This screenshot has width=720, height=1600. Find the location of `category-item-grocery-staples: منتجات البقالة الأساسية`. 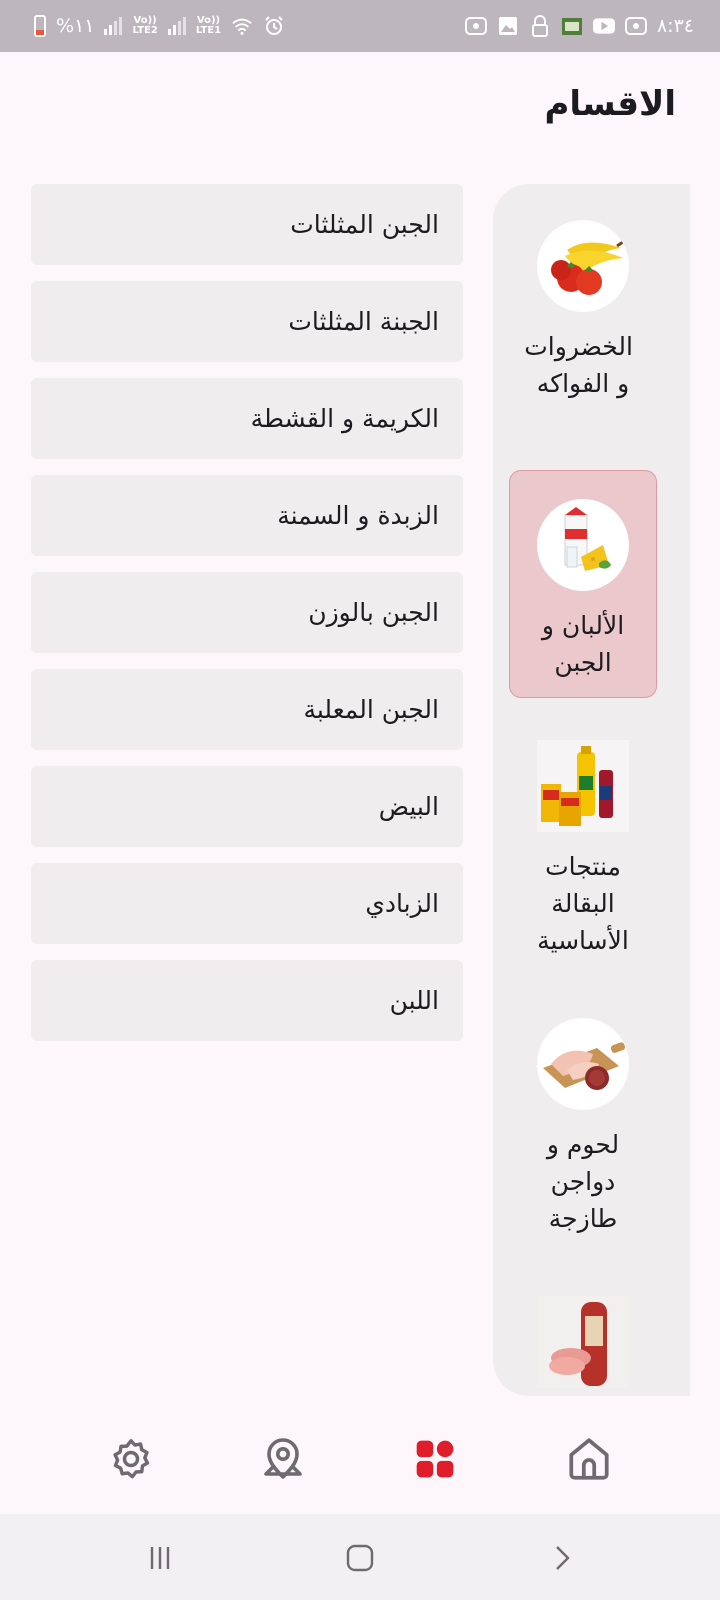

category-item-grocery-staples: منتجات البقالة الأساسية is located at coordinates (583, 849).